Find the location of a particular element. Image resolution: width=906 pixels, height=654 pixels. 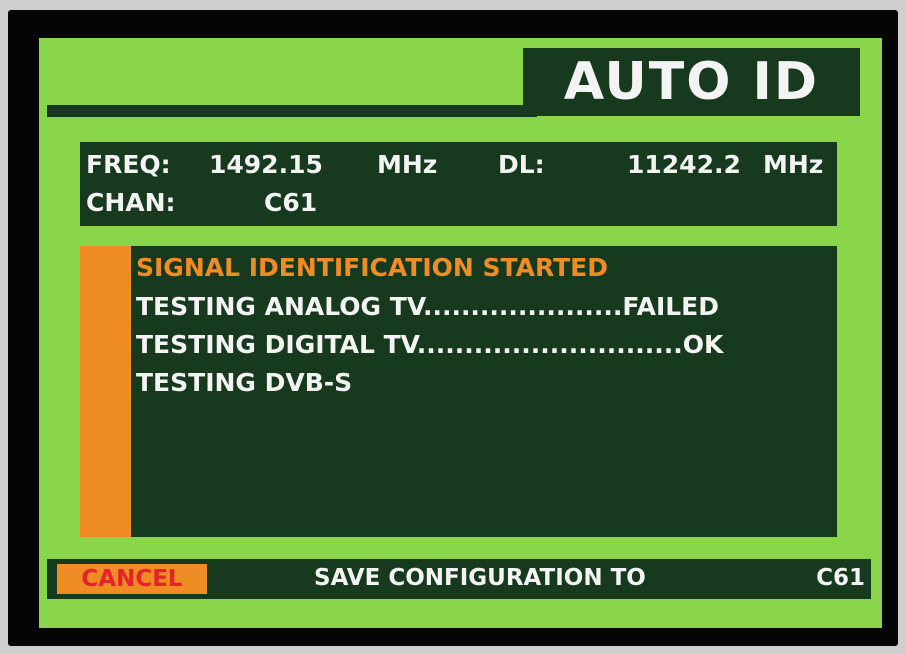

title-panel: AUTO ID is located at coordinates (691, 82).